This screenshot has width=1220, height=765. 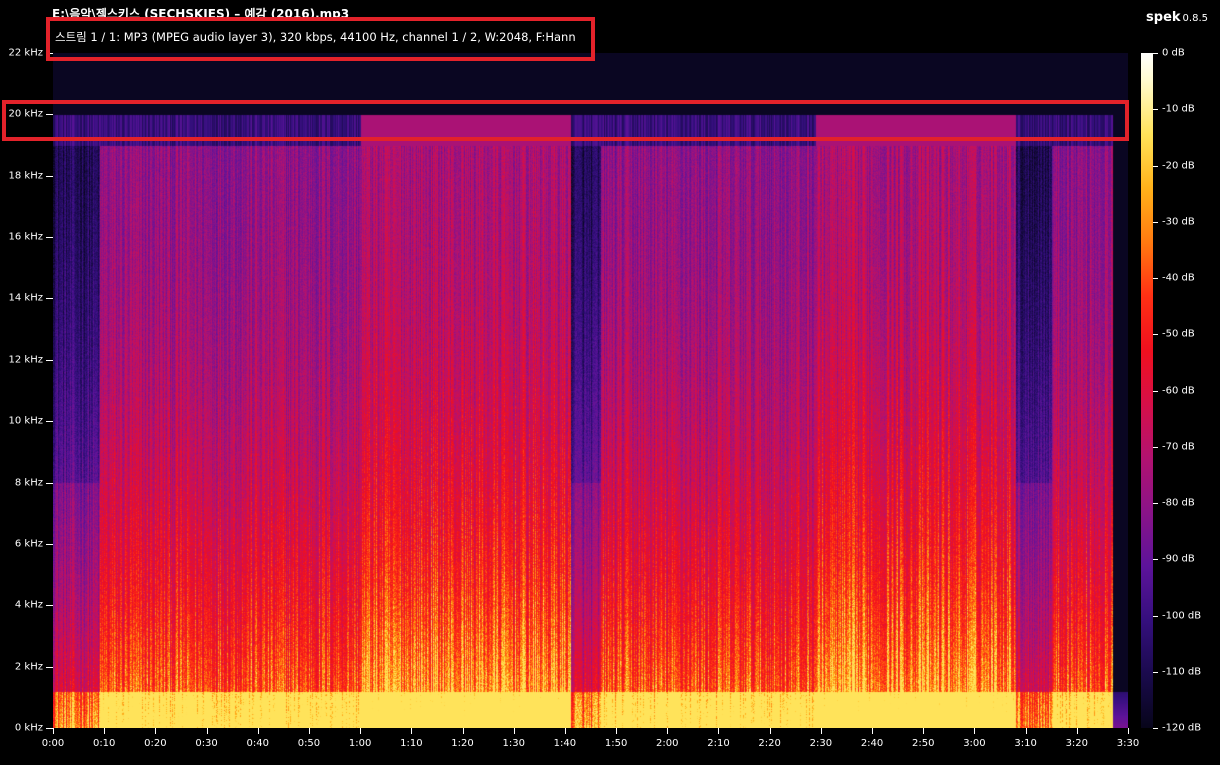 What do you see at coordinates (25, 53) in the screenshot?
I see `freq-tick-label: 22 kHz` at bounding box center [25, 53].